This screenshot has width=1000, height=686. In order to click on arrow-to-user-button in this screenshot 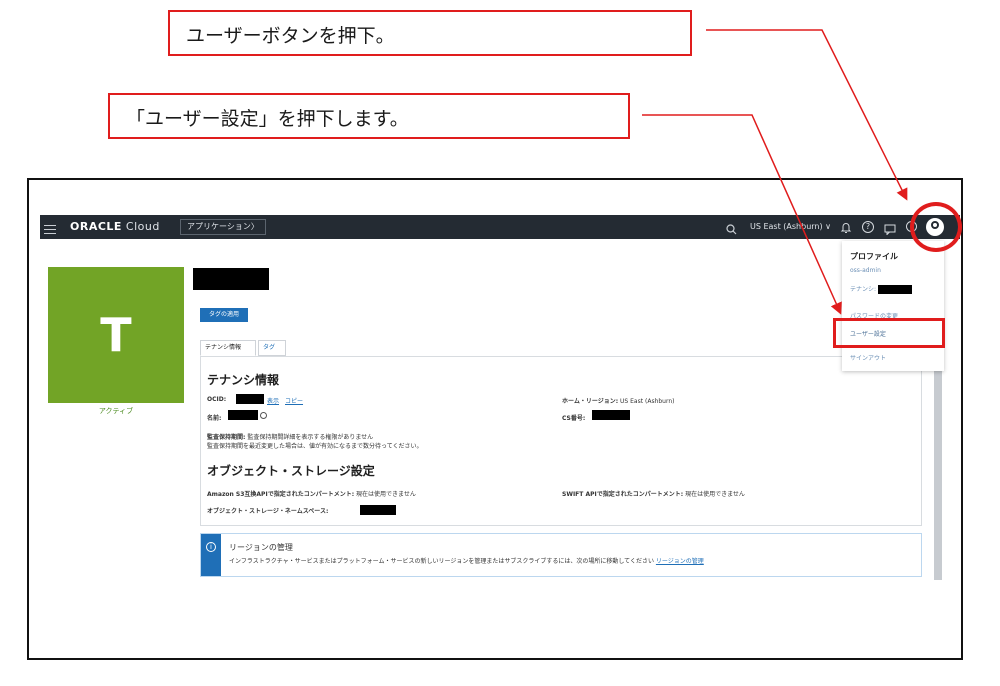, I will do `click(807, 115)`.